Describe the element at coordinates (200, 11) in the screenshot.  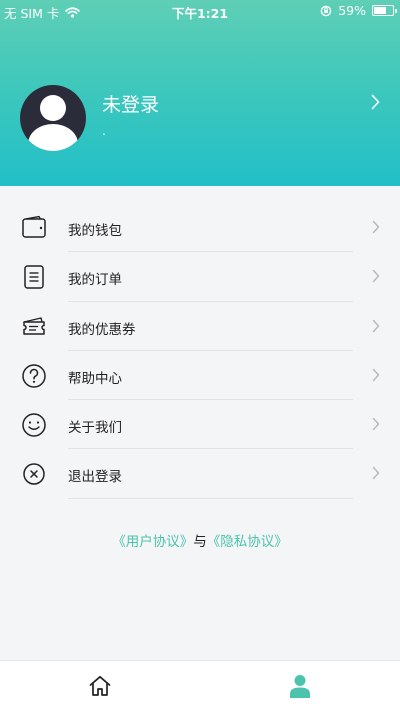
I see `status-bar: 无 SIM 卡 下午1:21 59%` at that location.